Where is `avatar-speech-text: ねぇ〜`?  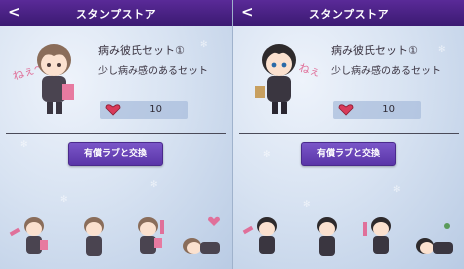 avatar-speech-text: ねぇ〜 is located at coordinates (309, 71).